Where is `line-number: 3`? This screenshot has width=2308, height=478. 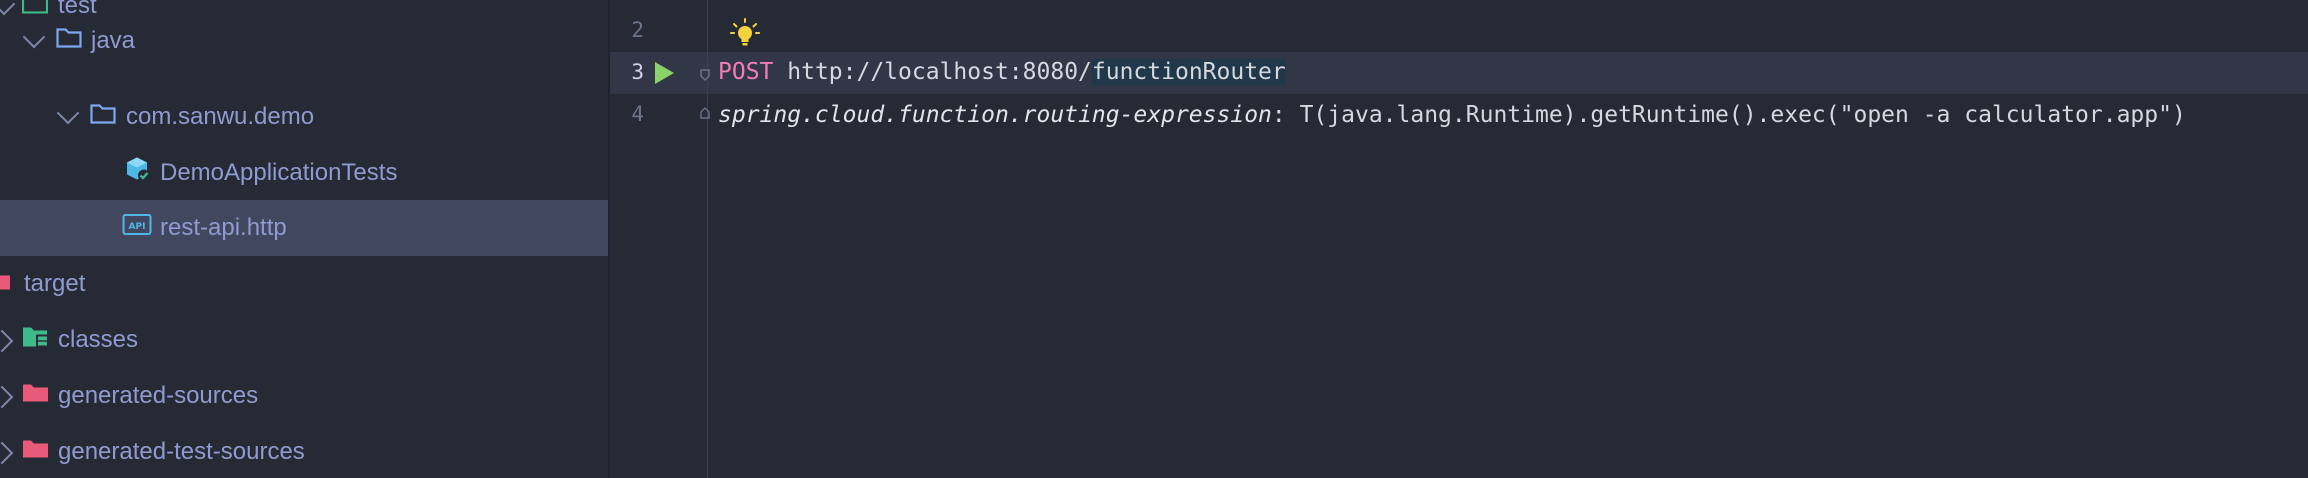 line-number: 3 is located at coordinates (637, 72).